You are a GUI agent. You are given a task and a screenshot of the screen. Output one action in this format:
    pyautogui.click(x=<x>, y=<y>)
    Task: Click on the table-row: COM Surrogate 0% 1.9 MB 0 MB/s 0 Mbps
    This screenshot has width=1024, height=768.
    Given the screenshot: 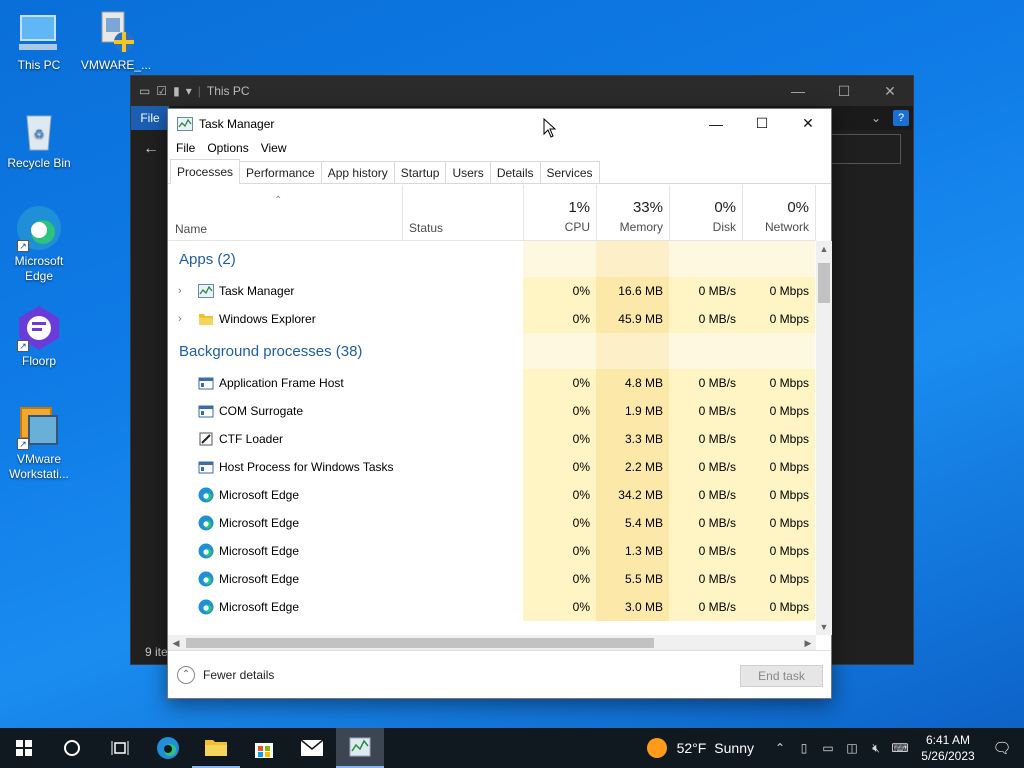 What is the action you would take?
    pyautogui.click(x=492, y=411)
    